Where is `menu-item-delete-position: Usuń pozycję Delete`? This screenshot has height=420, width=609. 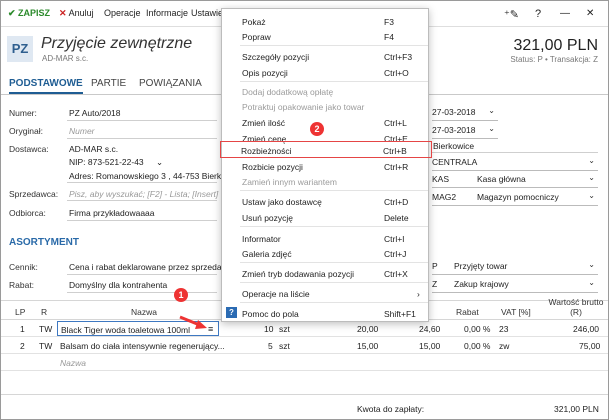 menu-item-delete-position: Usuń pozycję Delete is located at coordinates (325, 217).